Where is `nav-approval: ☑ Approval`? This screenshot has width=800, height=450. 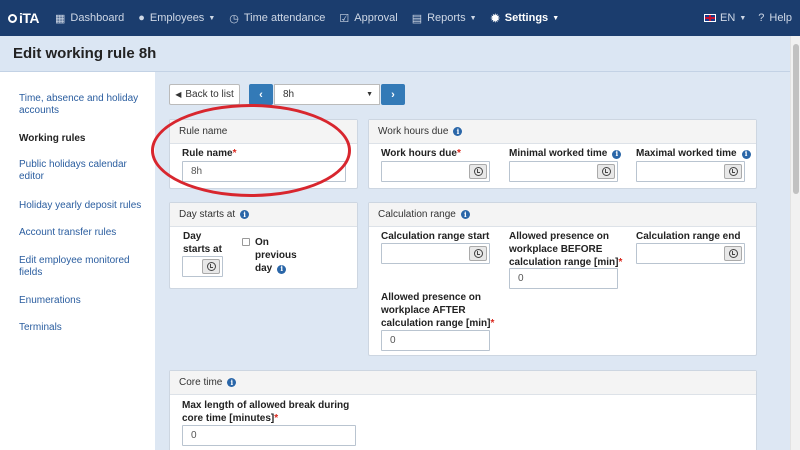 nav-approval: ☑ Approval is located at coordinates (368, 18).